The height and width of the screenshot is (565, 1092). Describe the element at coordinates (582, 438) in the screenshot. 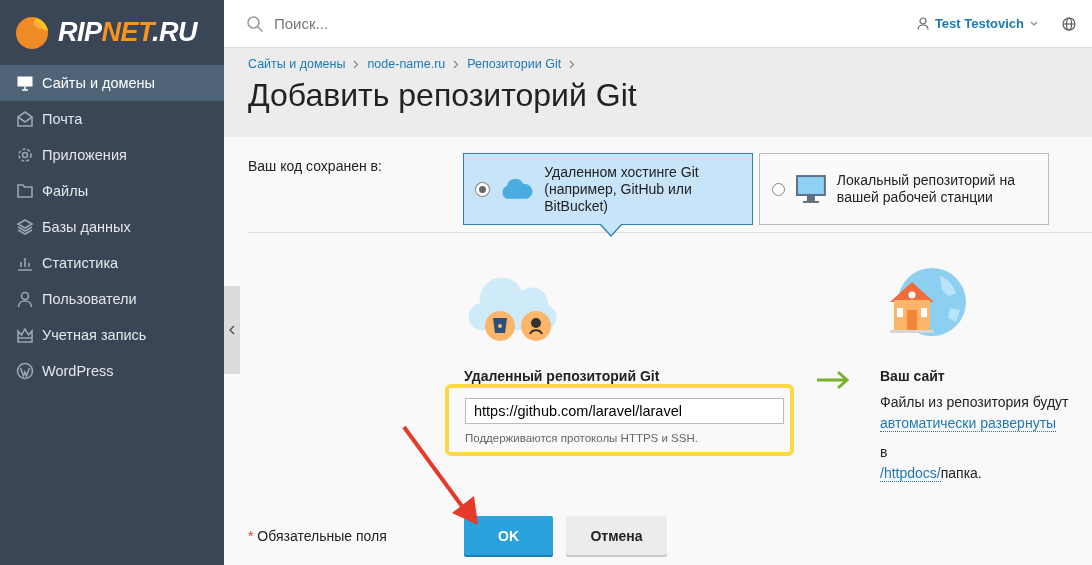

I see `field-hint: Поддерживаются протоколы HTTPS и SSH.` at that location.